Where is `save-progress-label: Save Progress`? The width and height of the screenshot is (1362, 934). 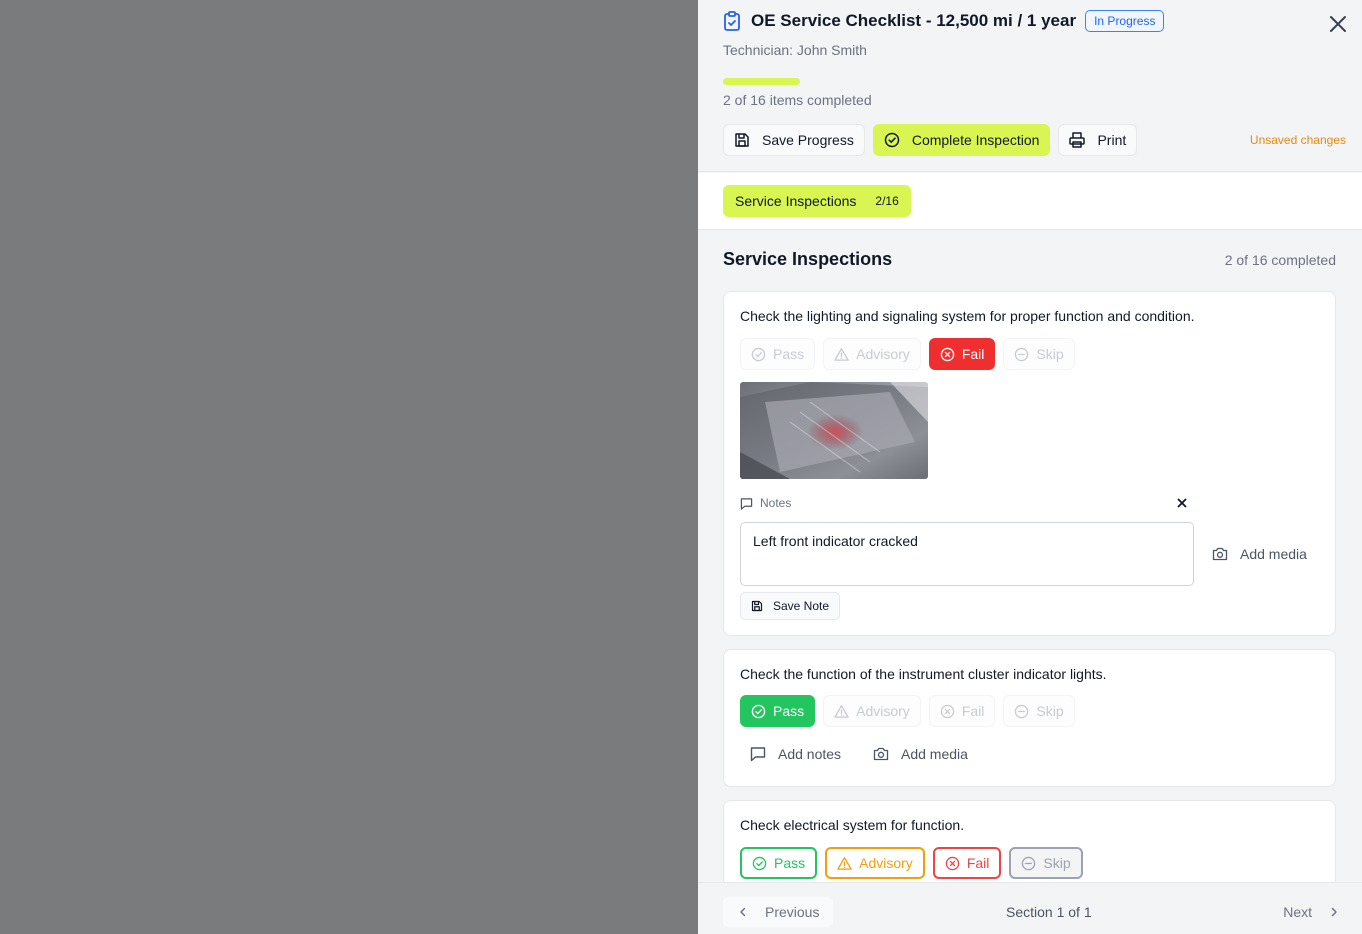 save-progress-label: Save Progress is located at coordinates (808, 140).